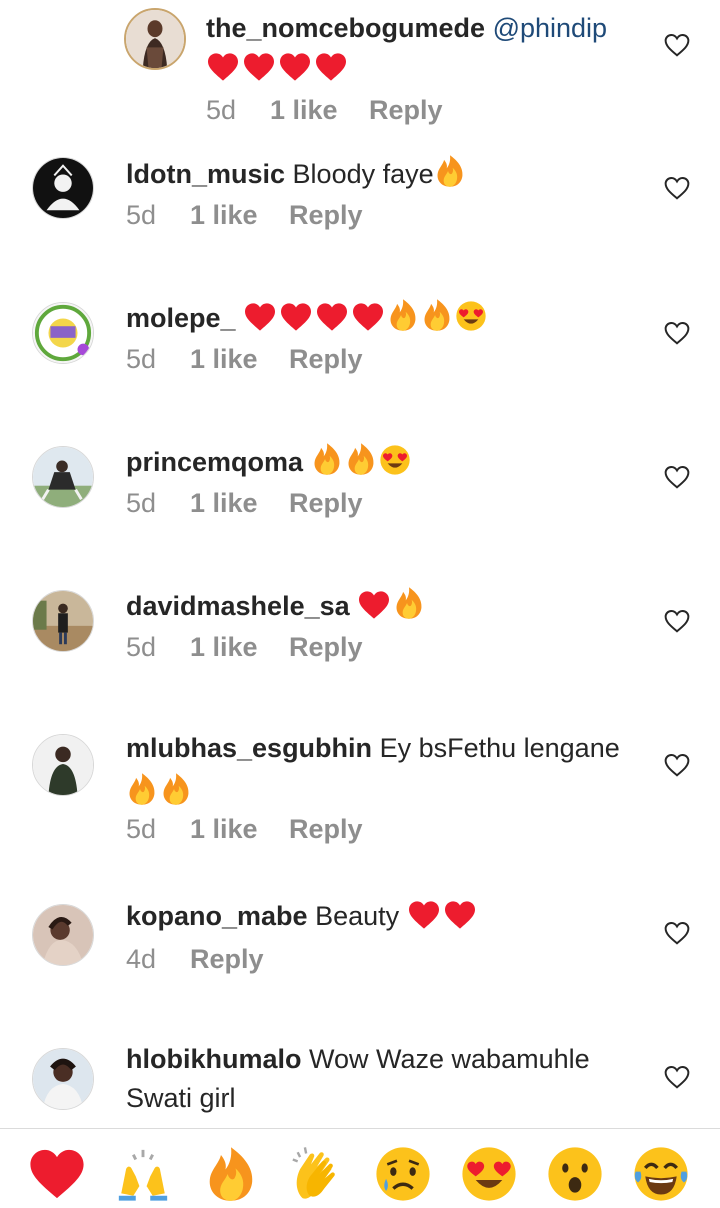 This screenshot has height=1208, width=720. I want to click on comment-text: Beauty, so click(357, 916).